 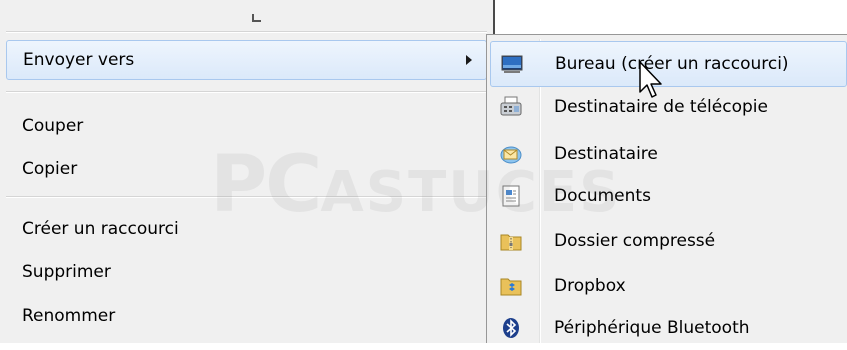 What do you see at coordinates (511, 328) in the screenshot?
I see `bluetooth-icon` at bounding box center [511, 328].